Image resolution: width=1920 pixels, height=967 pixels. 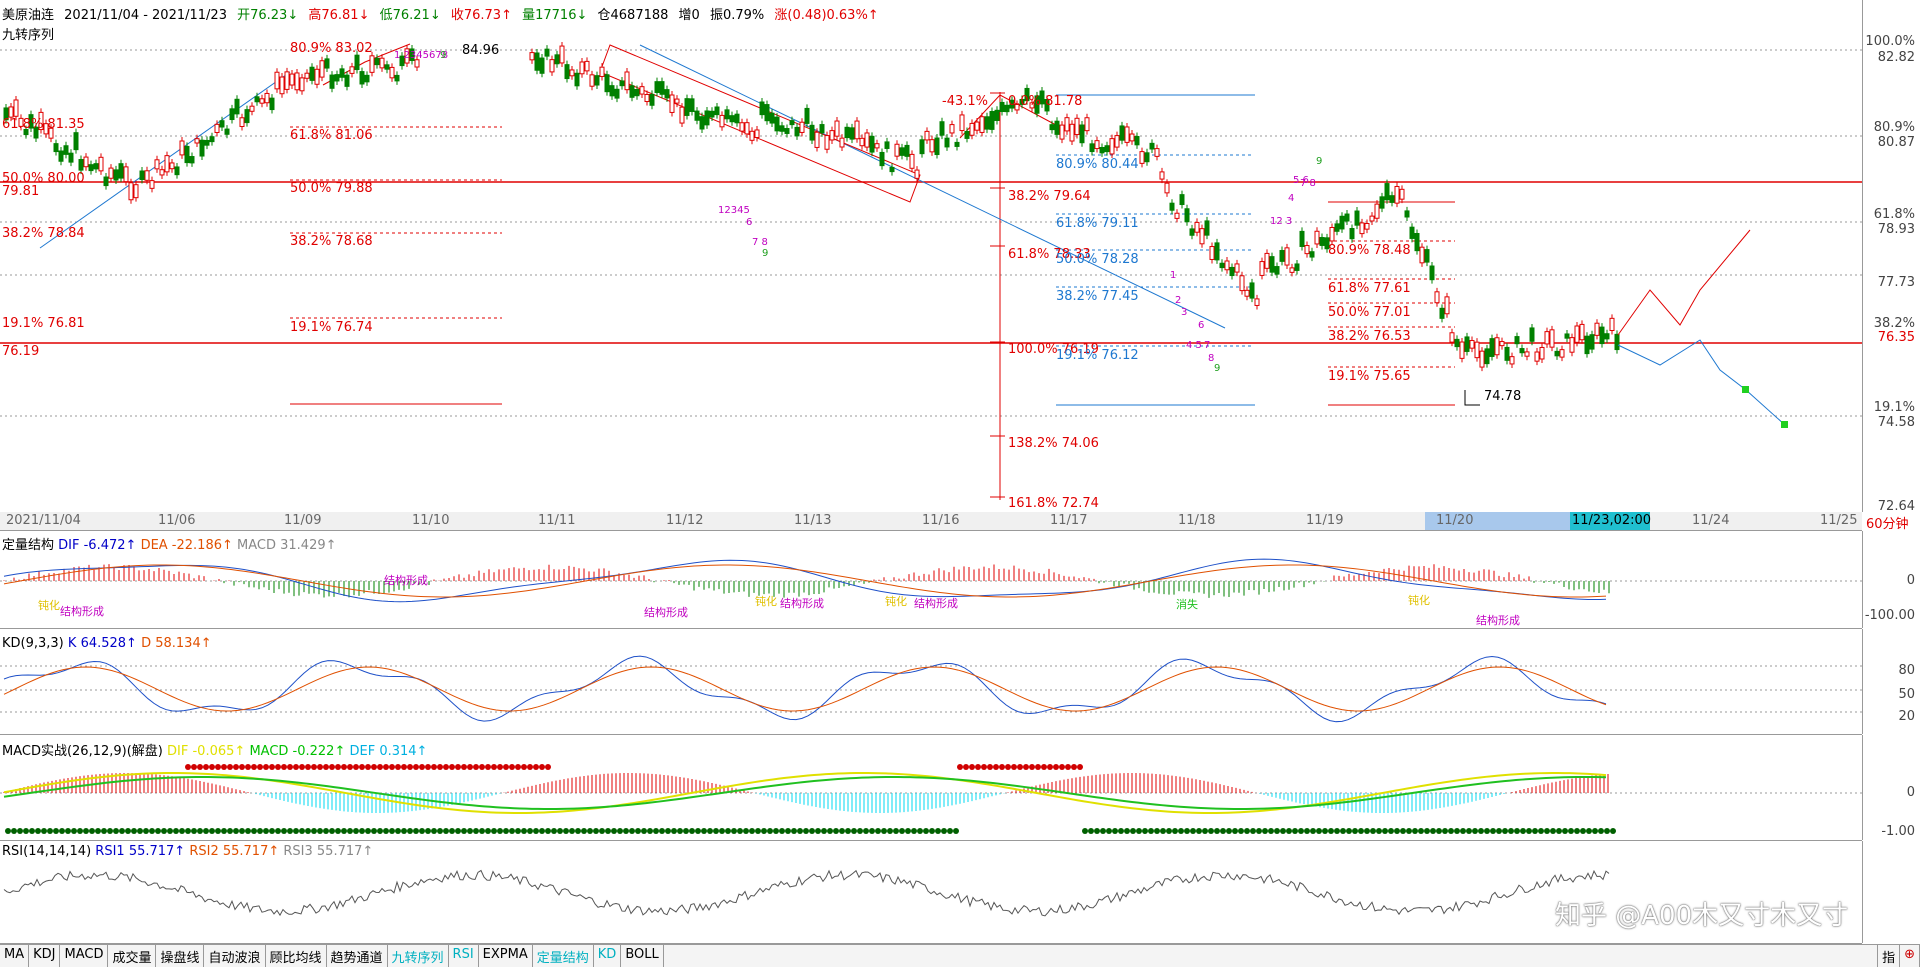 What do you see at coordinates (802, 603) in the screenshot?
I see `structure-label: 结构形成` at bounding box center [802, 603].